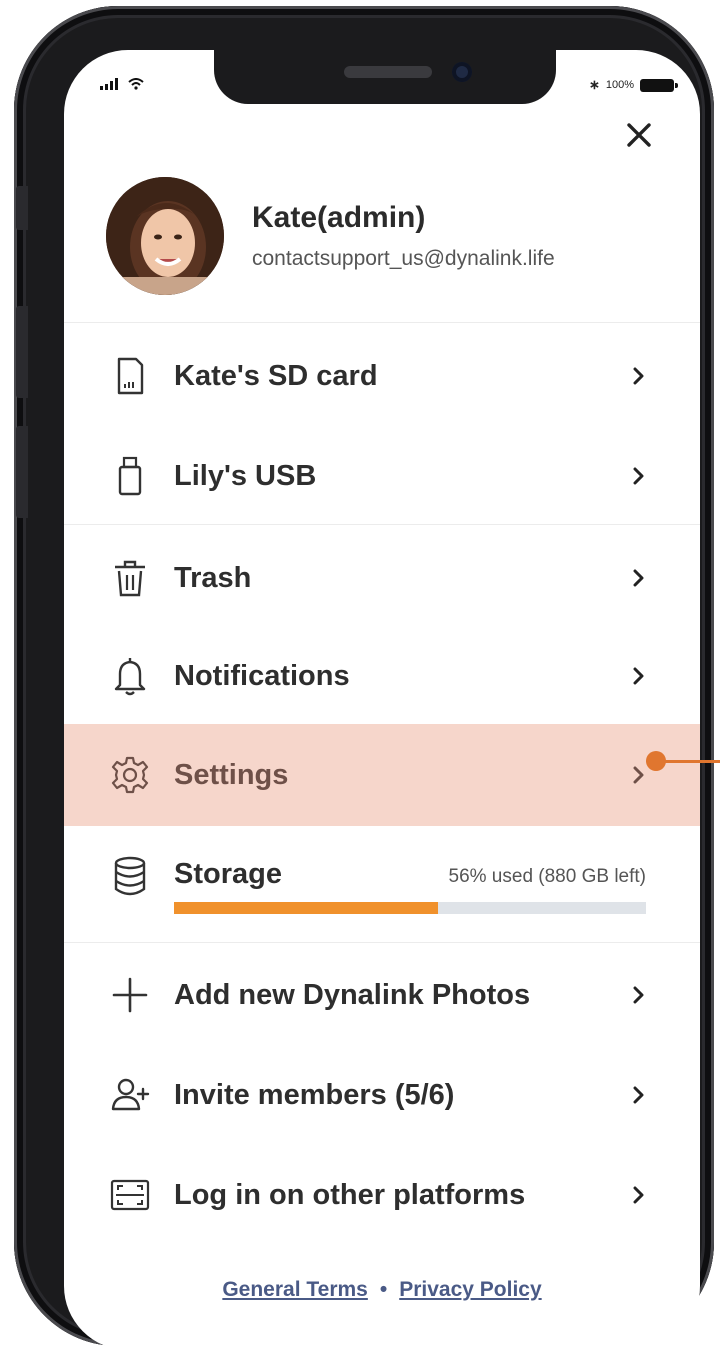 This screenshot has height=1350, width=720. What do you see at coordinates (22, 472) in the screenshot?
I see `volume-down-button` at bounding box center [22, 472].